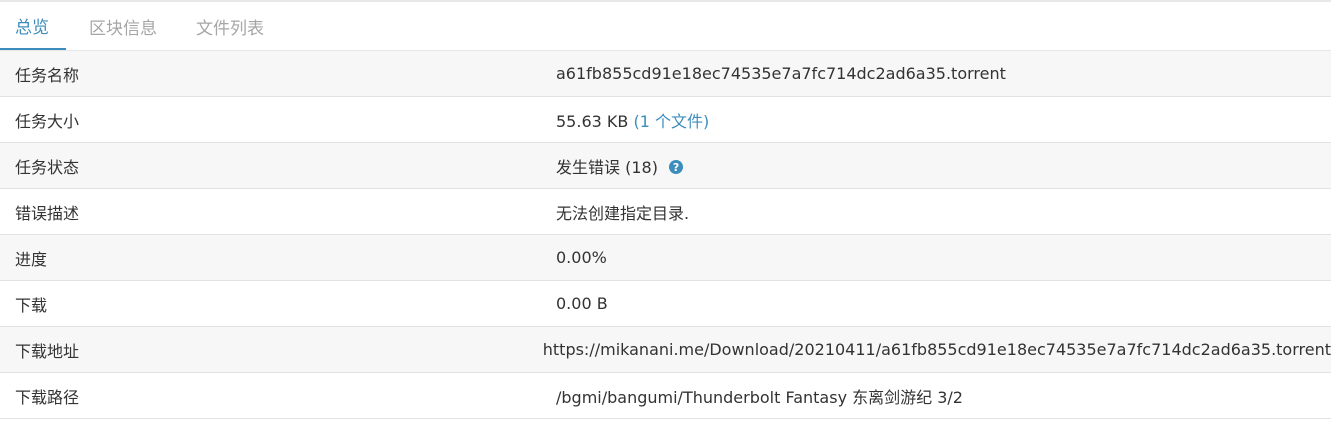  I want to click on task-name-label: 任务名称, so click(47, 75).